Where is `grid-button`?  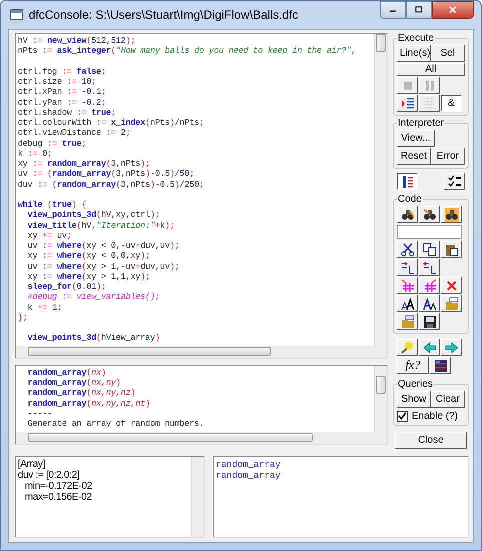
grid-button is located at coordinates (440, 365).